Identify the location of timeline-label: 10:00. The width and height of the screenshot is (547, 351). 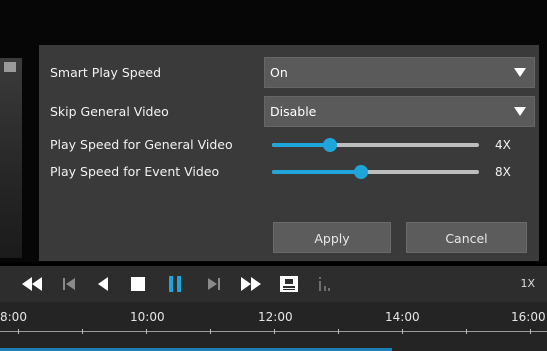
(147, 317).